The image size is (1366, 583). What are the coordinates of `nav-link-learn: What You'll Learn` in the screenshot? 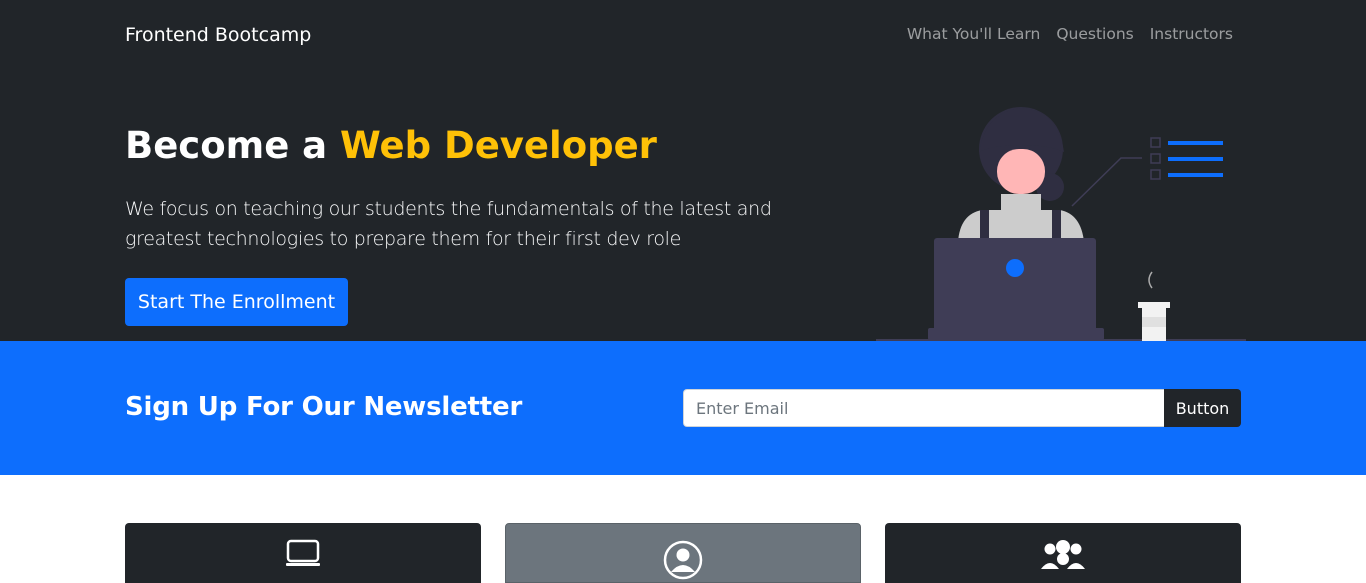 It's located at (974, 34).